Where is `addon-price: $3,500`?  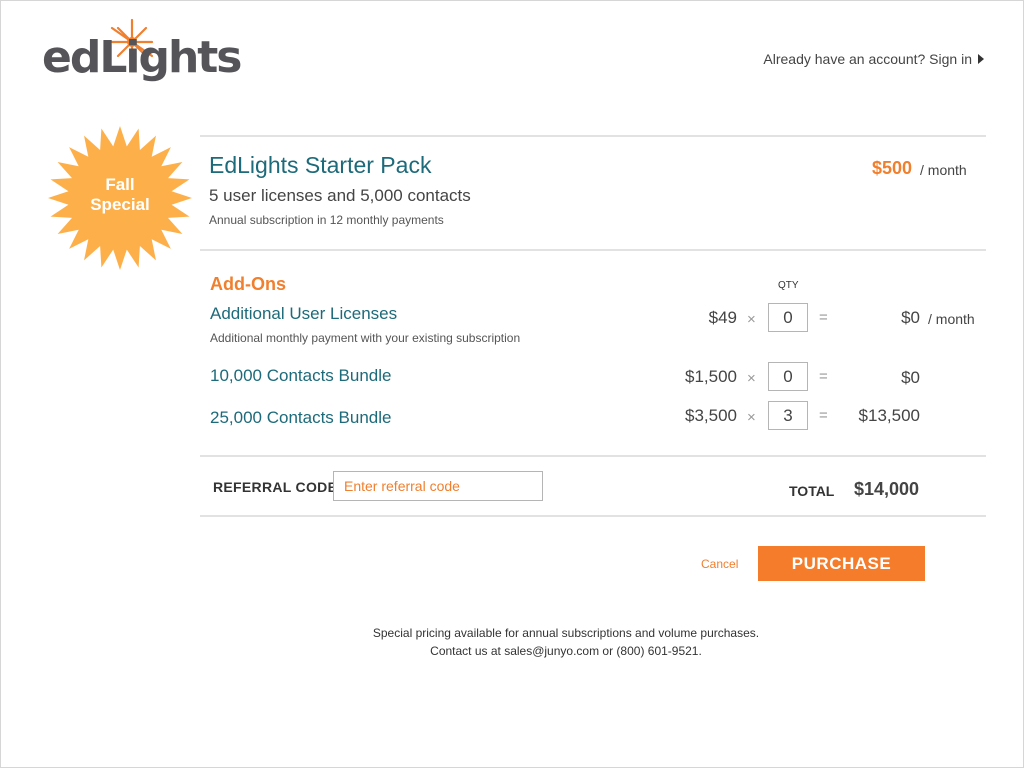
addon-price: $3,500 is located at coordinates (711, 415).